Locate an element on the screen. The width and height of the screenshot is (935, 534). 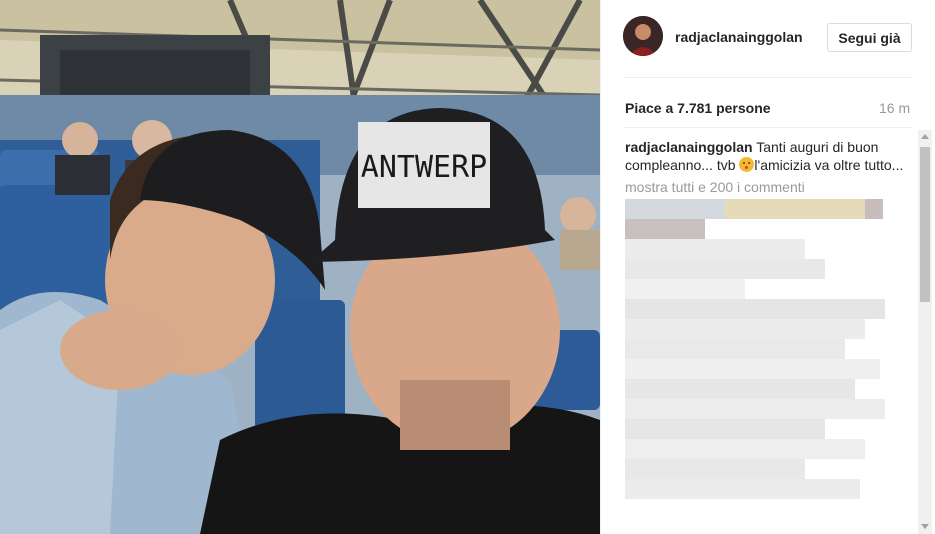
likes-count: Piace a 7.781 persone is located at coordinates (698, 108).